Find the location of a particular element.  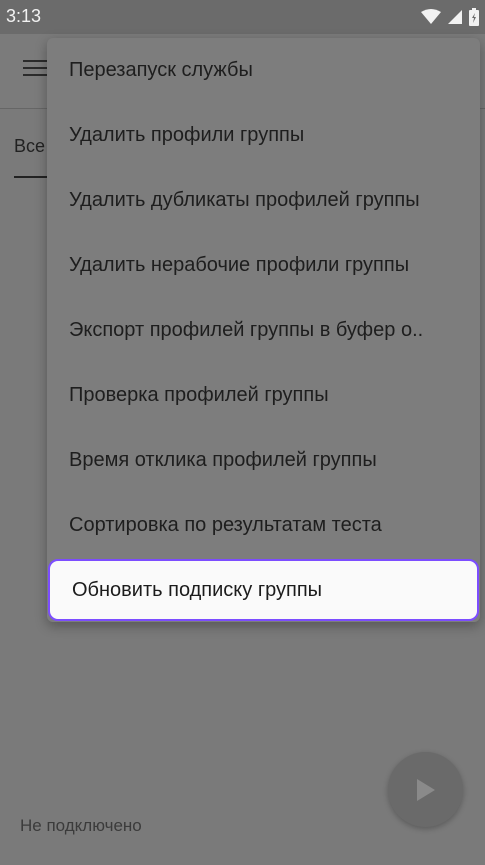

menu-item-export-profiles-clipboard: Экспорт профилей группы в буфер о.. is located at coordinates (263, 330).